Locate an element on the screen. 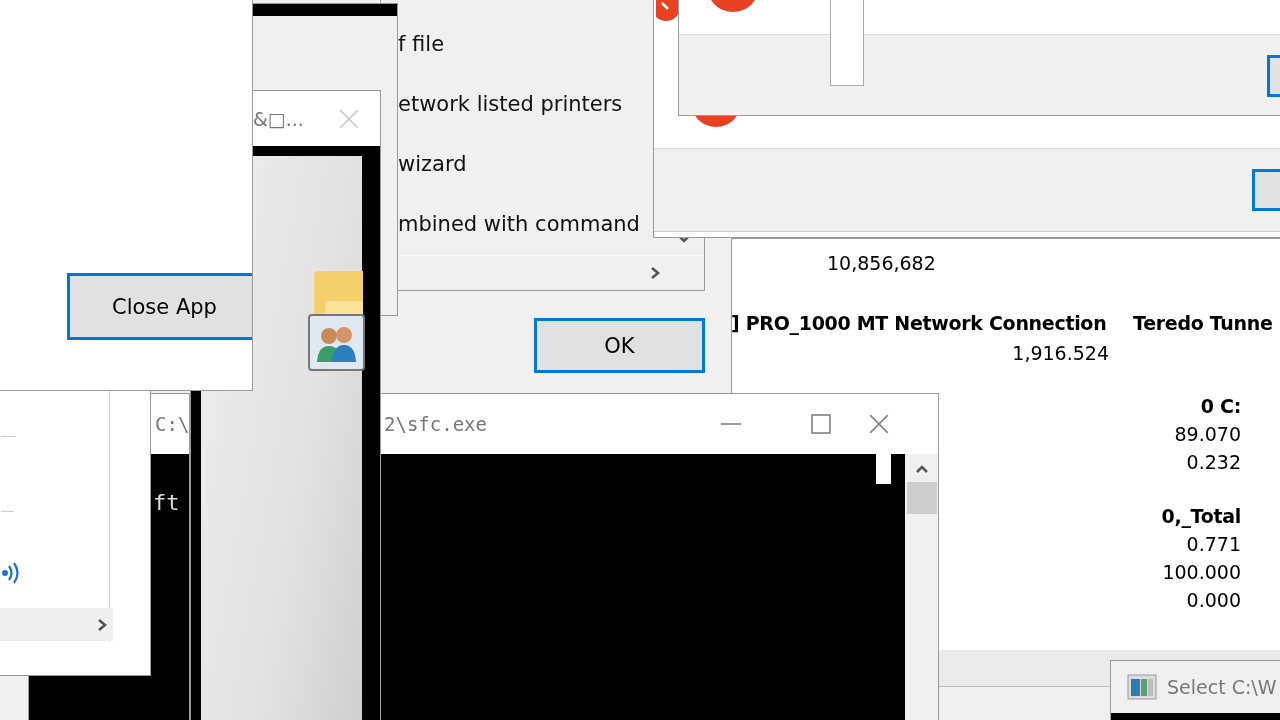 Image resolution: width=1280 pixels, height=720 pixels. counter-value: 0.000 is located at coordinates (1213, 600).